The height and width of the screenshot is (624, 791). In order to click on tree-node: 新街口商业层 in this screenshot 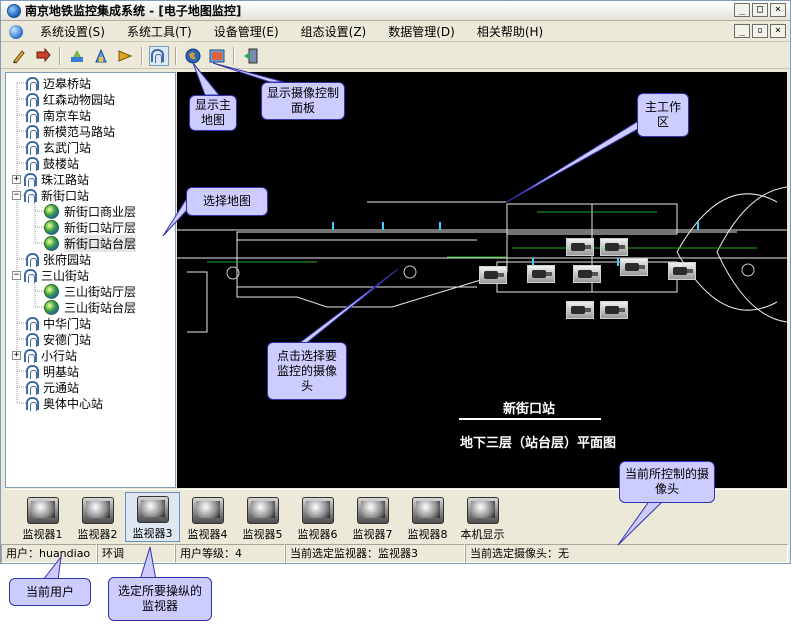, I will do `click(90, 211)`.